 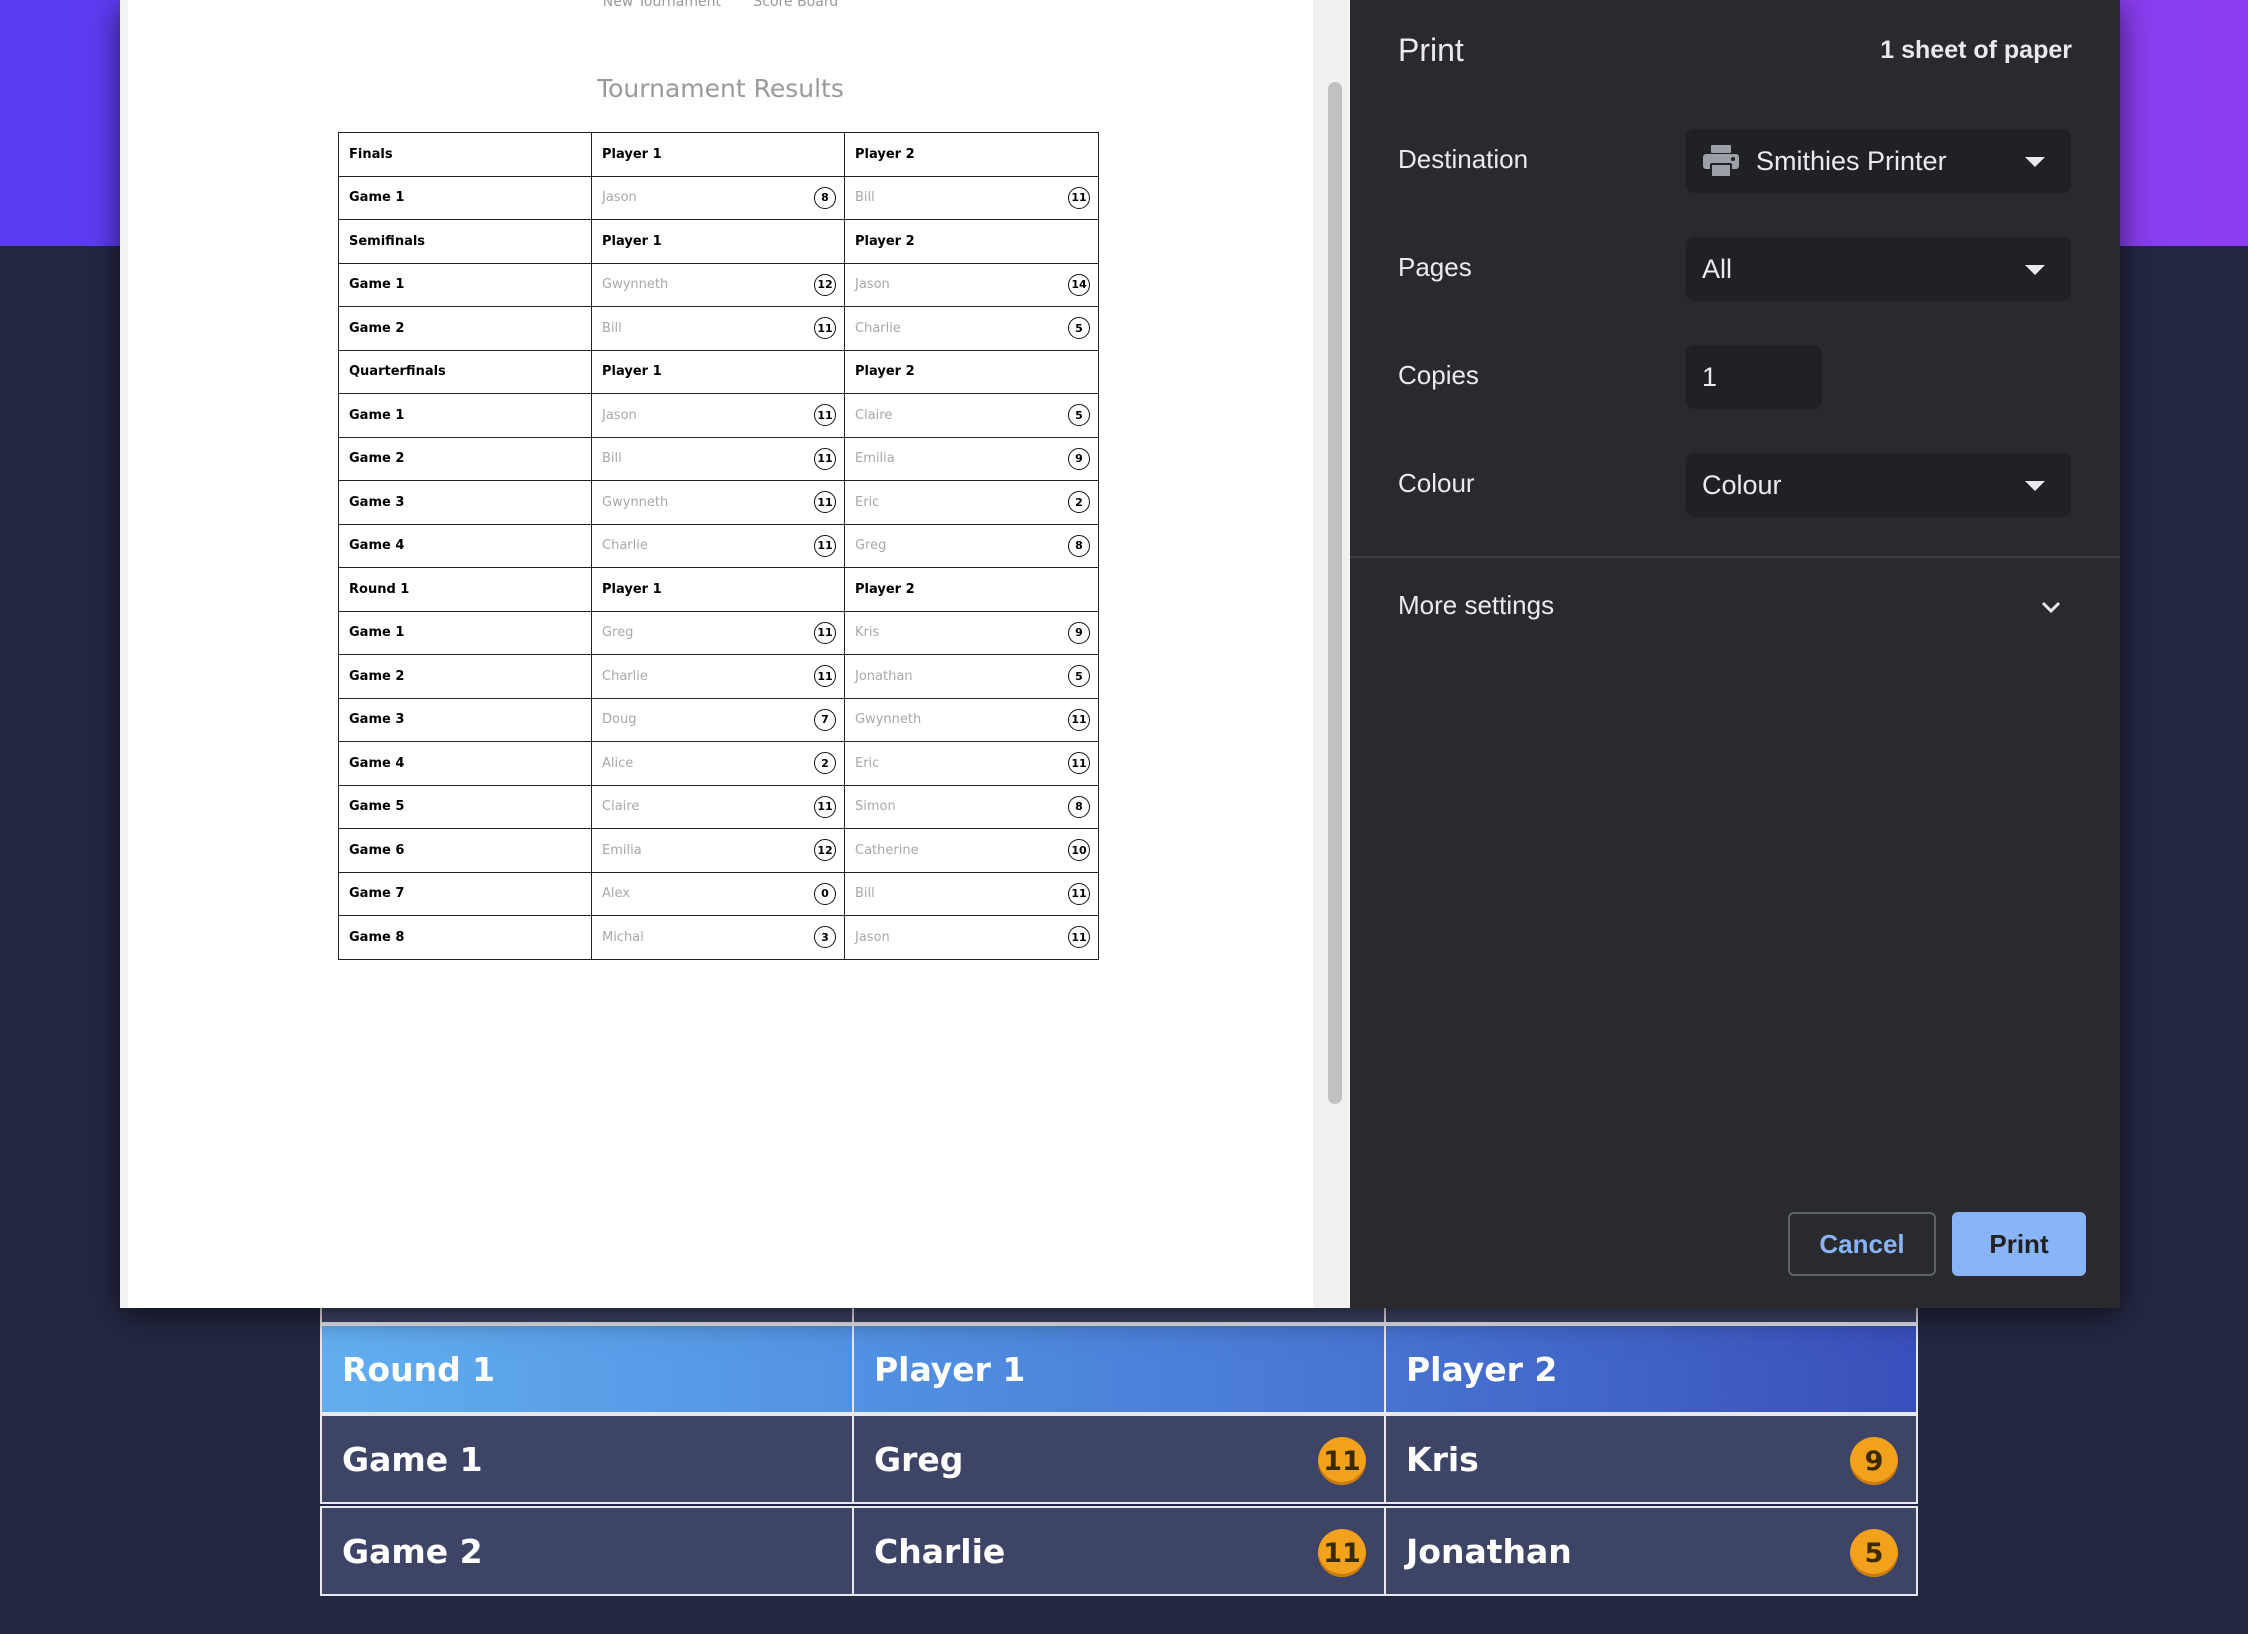 What do you see at coordinates (1651, 1459) in the screenshot?
I see `bg-cell: Kris 9` at bounding box center [1651, 1459].